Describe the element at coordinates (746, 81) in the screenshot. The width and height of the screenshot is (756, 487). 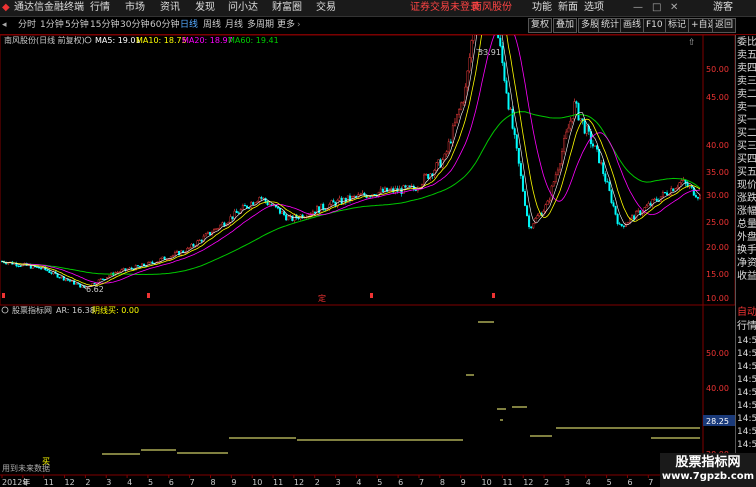
I see `quote-label: 卖三` at that location.